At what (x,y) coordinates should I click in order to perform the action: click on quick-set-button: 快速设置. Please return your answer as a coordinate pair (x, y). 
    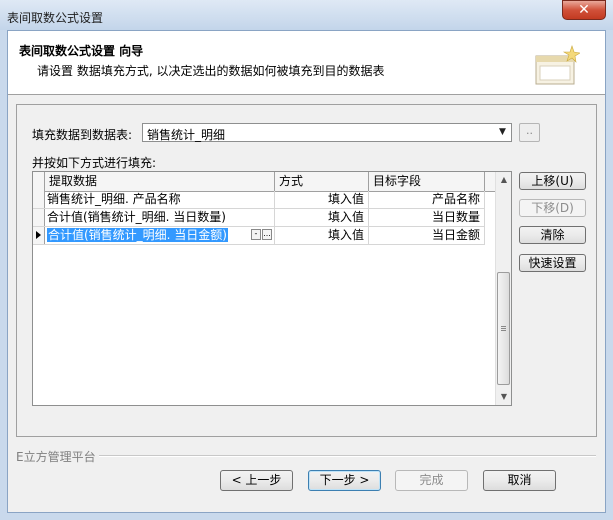
    Looking at the image, I should click on (552, 263).